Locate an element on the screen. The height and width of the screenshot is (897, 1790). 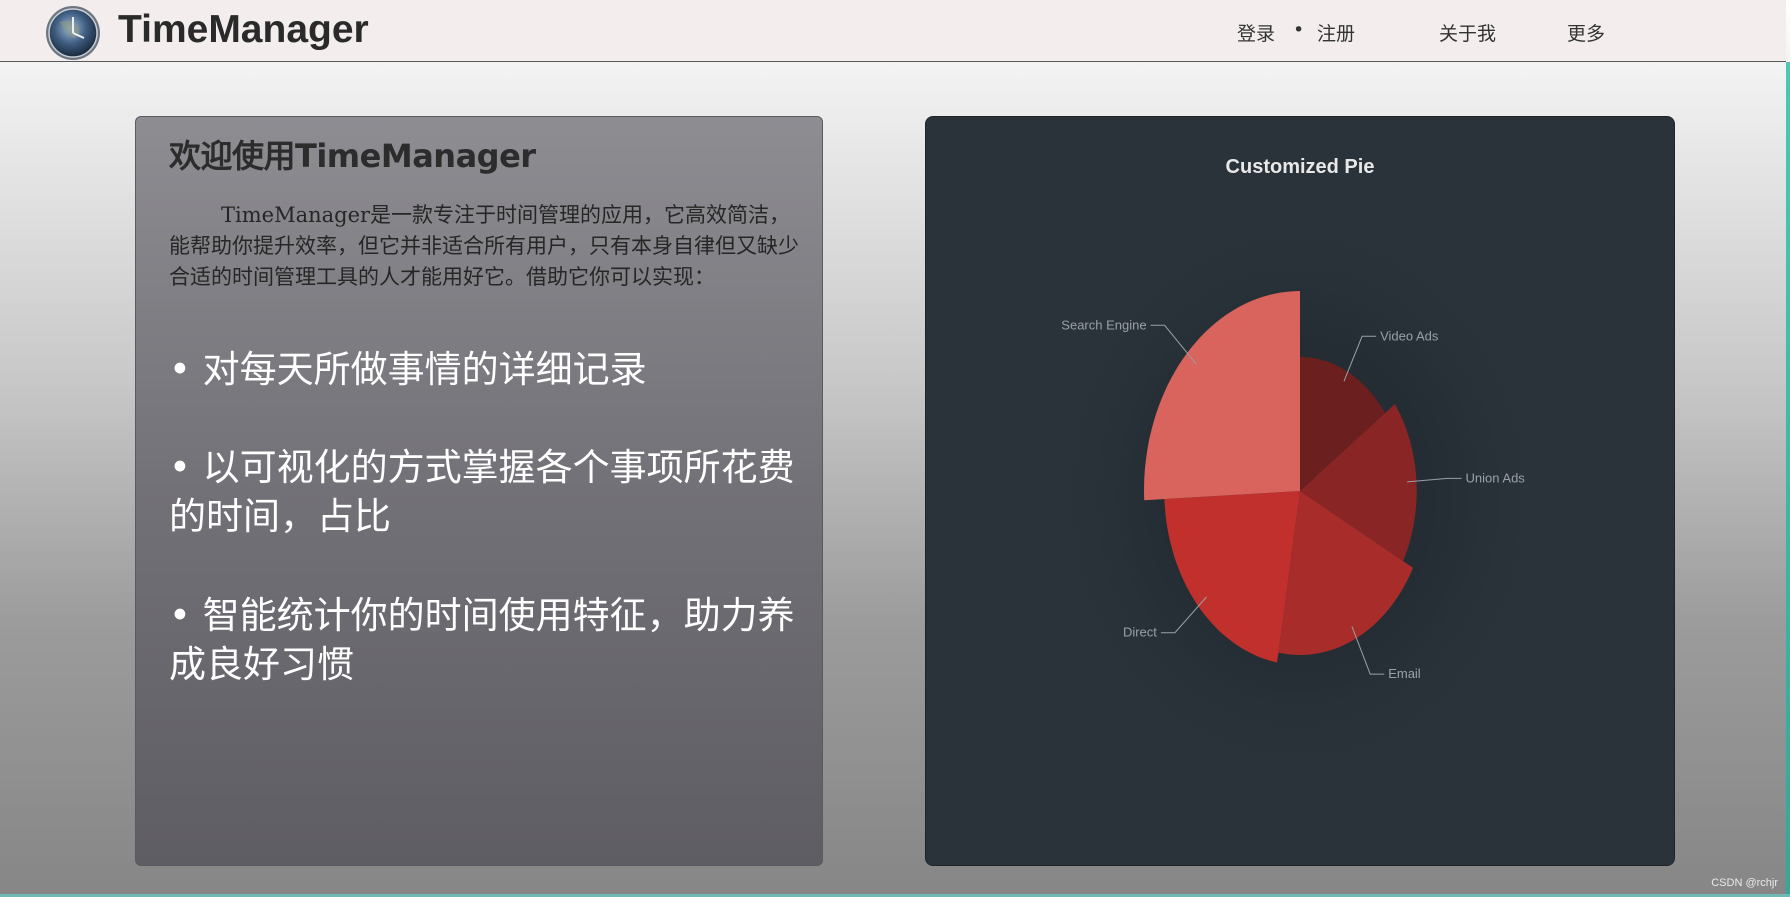
chart-title: Customized Pie is located at coordinates (1300, 167).